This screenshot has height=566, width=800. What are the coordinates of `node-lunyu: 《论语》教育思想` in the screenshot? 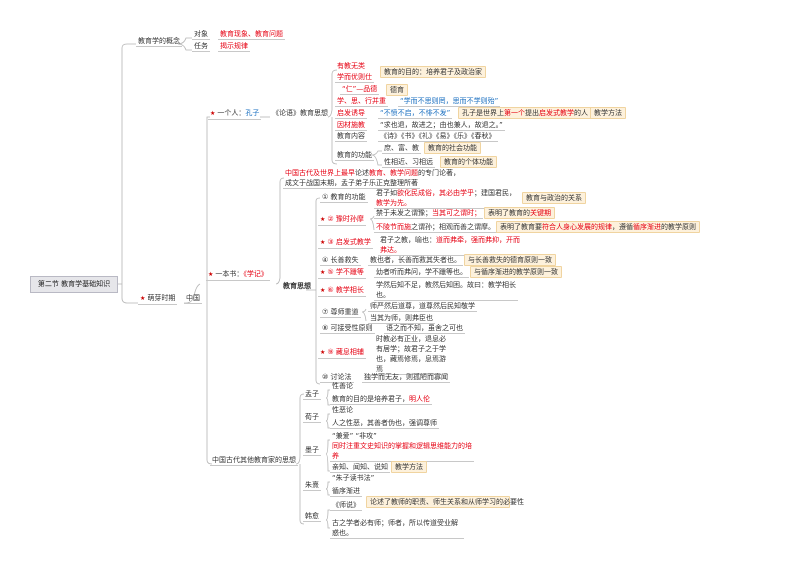 It's located at (300, 113).